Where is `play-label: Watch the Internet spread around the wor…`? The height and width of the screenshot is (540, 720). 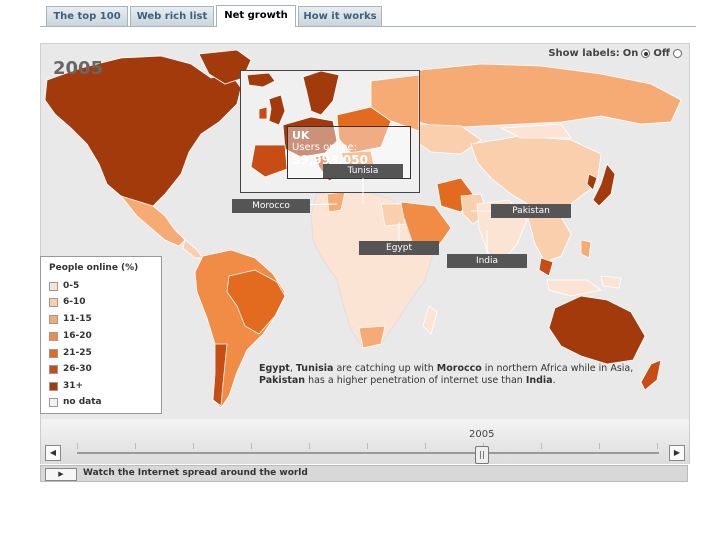 play-label: Watch the Internet spread around the wor… is located at coordinates (195, 473).